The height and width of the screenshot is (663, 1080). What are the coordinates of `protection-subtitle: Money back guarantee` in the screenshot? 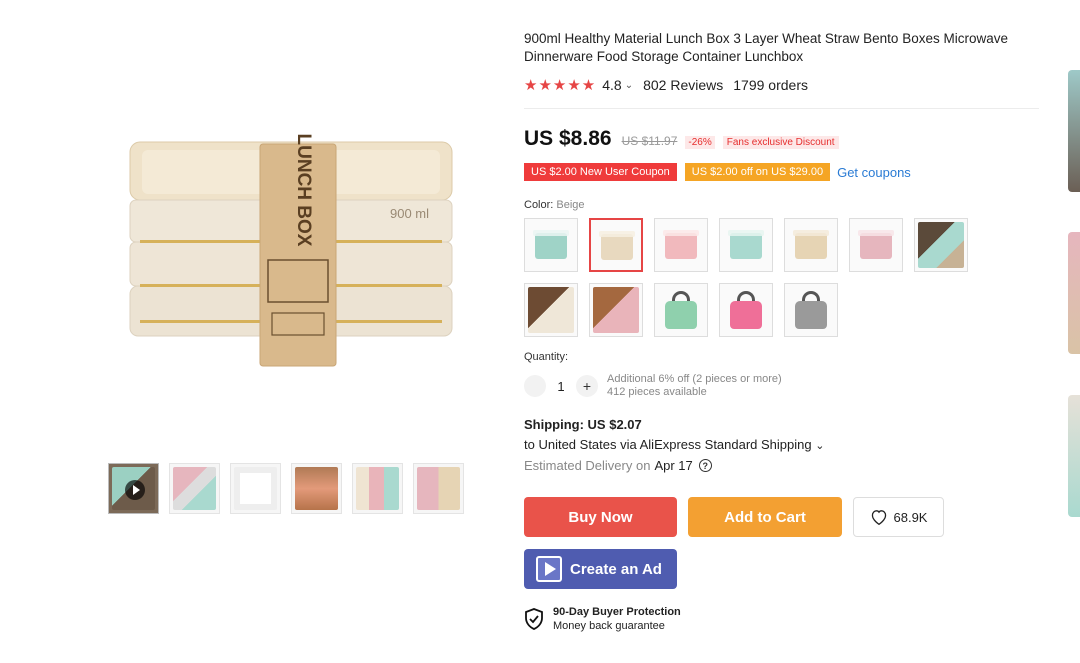 It's located at (609, 626).